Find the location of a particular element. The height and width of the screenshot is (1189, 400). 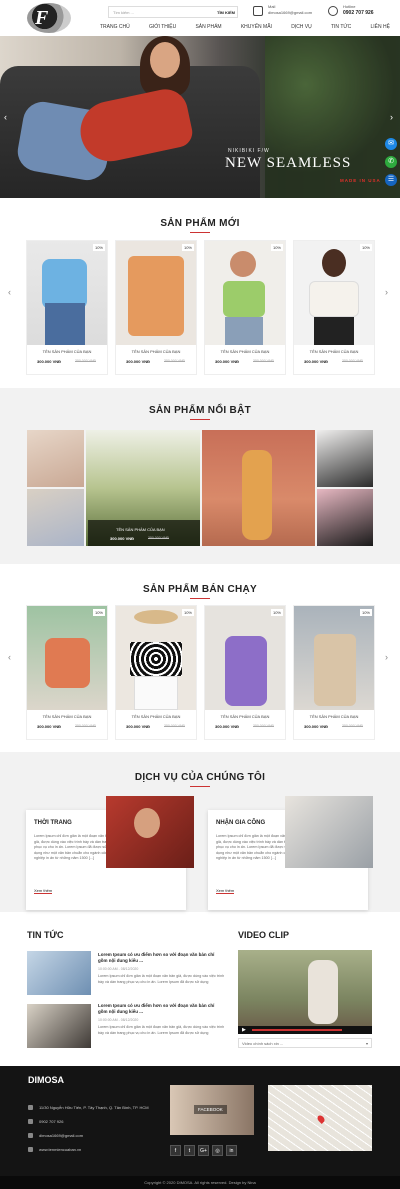

nav-services: DỊCH VỤ is located at coordinates (301, 28).